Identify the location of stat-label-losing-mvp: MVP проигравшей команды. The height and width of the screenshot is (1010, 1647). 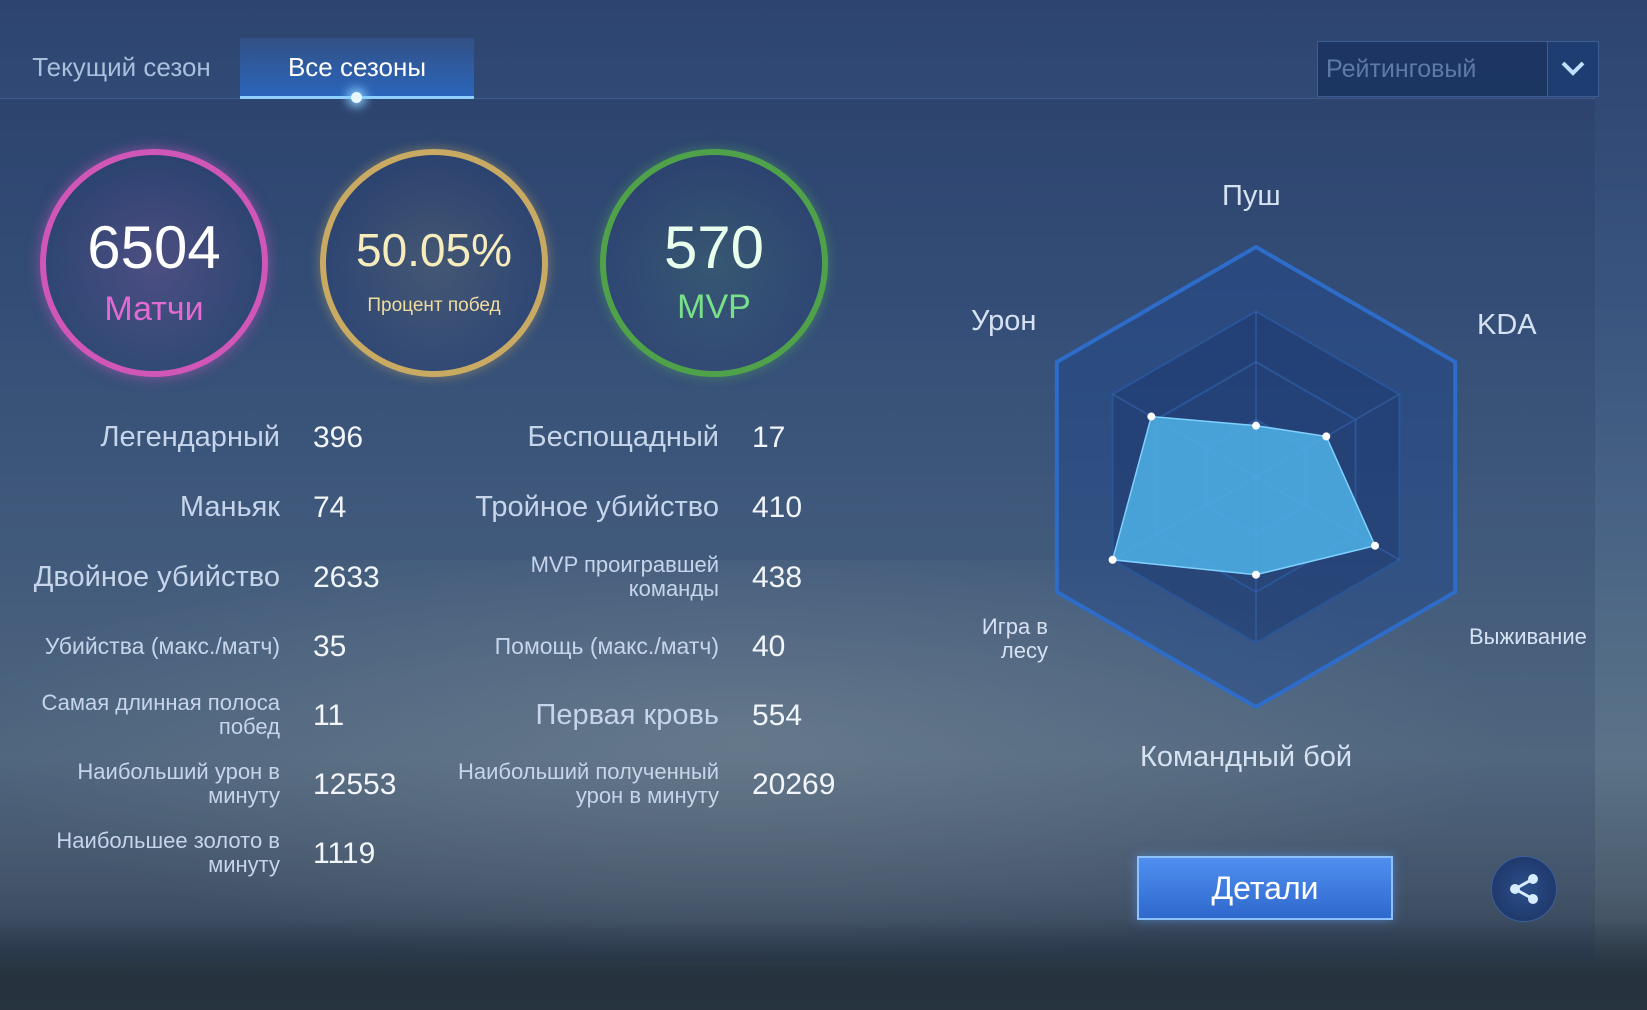
(625, 577).